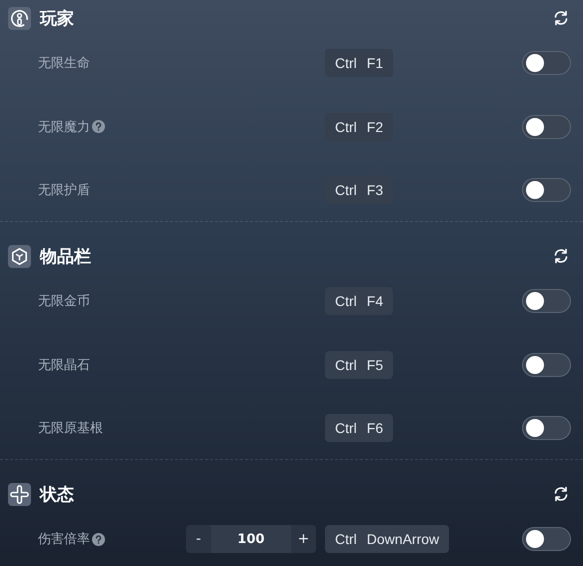 The width and height of the screenshot is (583, 566). I want to click on hotkey-button: Ctrl F3, so click(359, 190).